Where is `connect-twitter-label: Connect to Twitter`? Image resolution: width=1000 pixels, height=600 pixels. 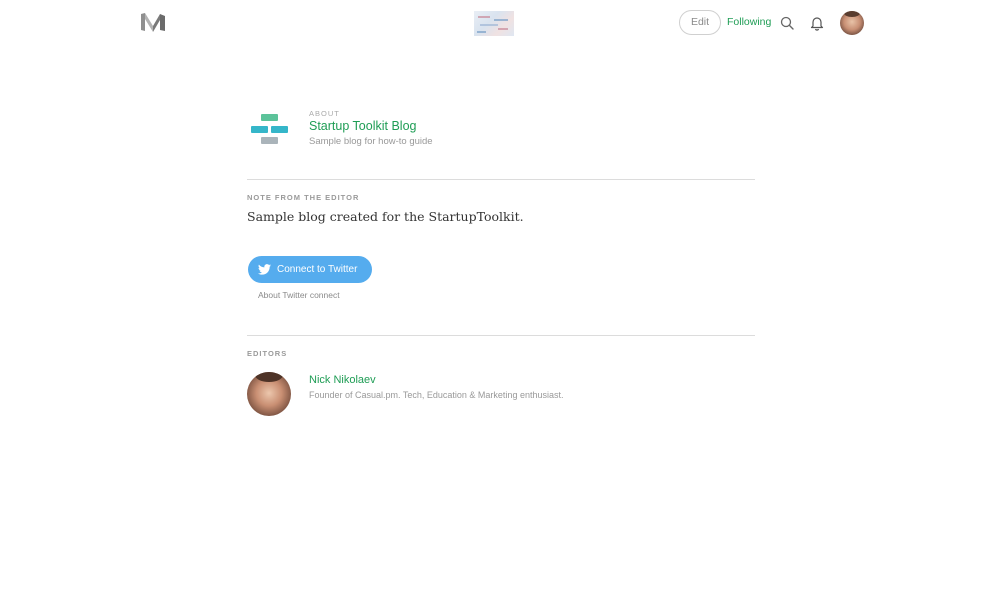
connect-twitter-label: Connect to Twitter is located at coordinates (317, 269).